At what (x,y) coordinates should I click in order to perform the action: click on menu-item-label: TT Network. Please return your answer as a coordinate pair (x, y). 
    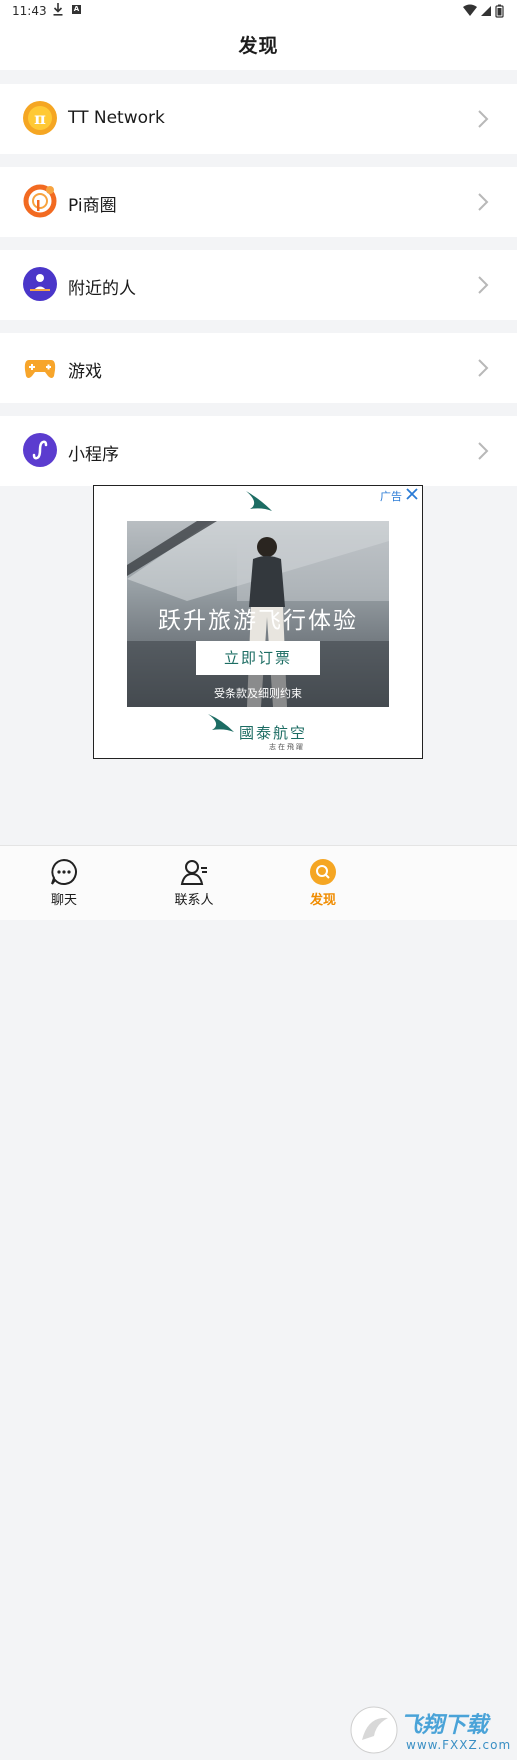
    Looking at the image, I should click on (116, 118).